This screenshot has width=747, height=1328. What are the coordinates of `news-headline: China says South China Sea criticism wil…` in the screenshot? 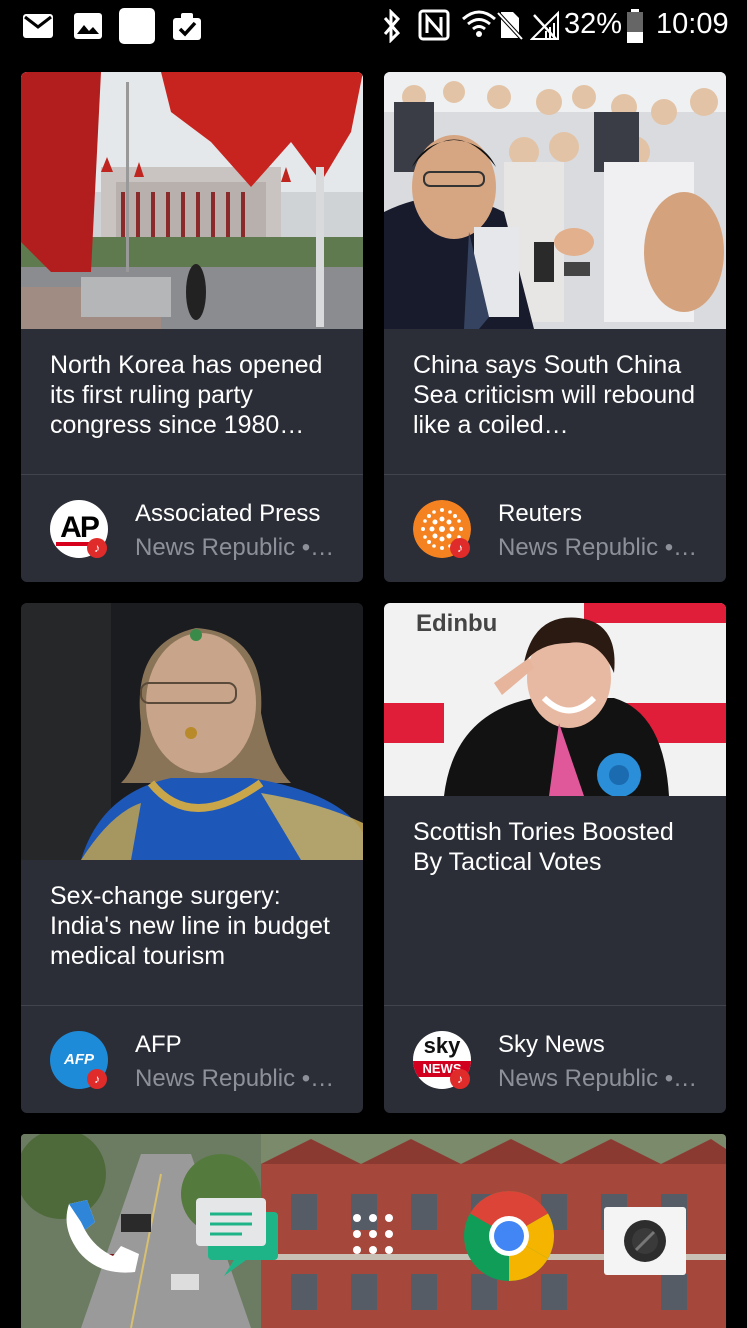 It's located at (554, 395).